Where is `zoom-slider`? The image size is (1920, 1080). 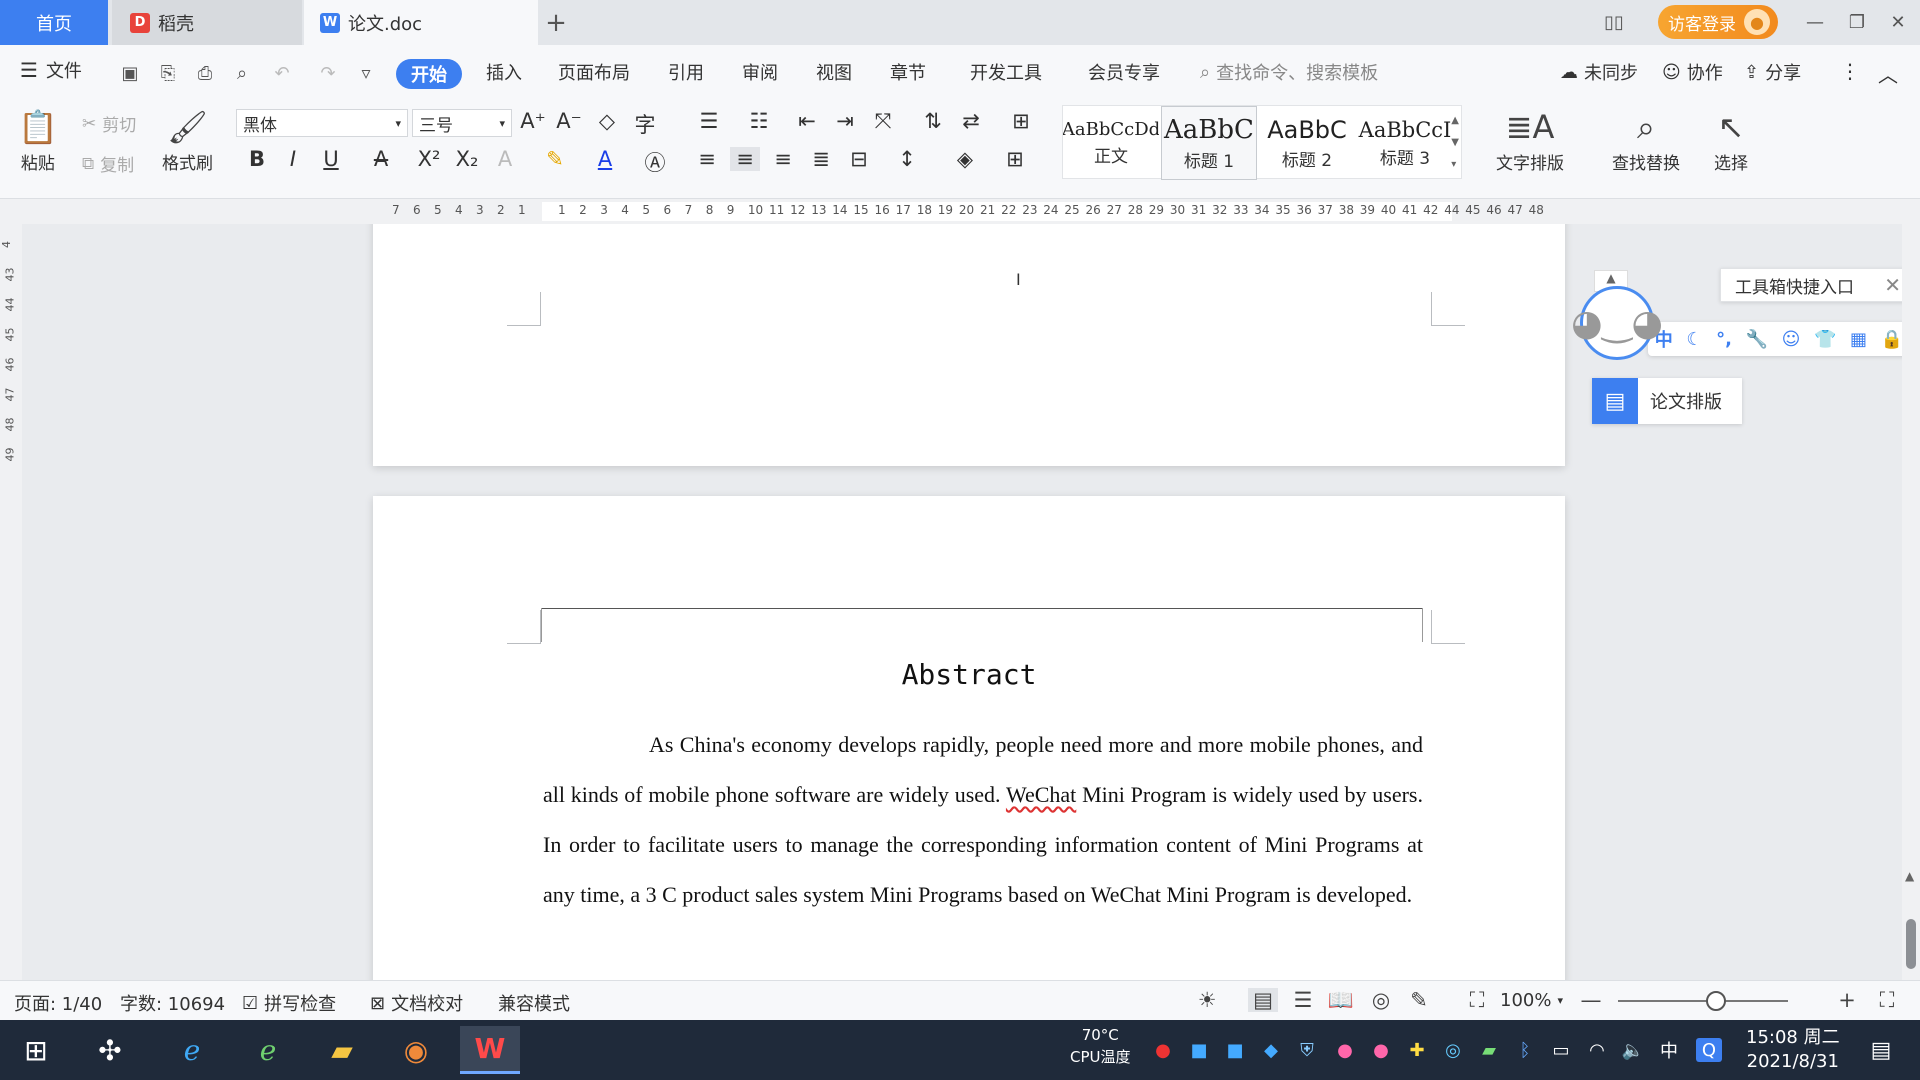 zoom-slider is located at coordinates (1703, 1001).